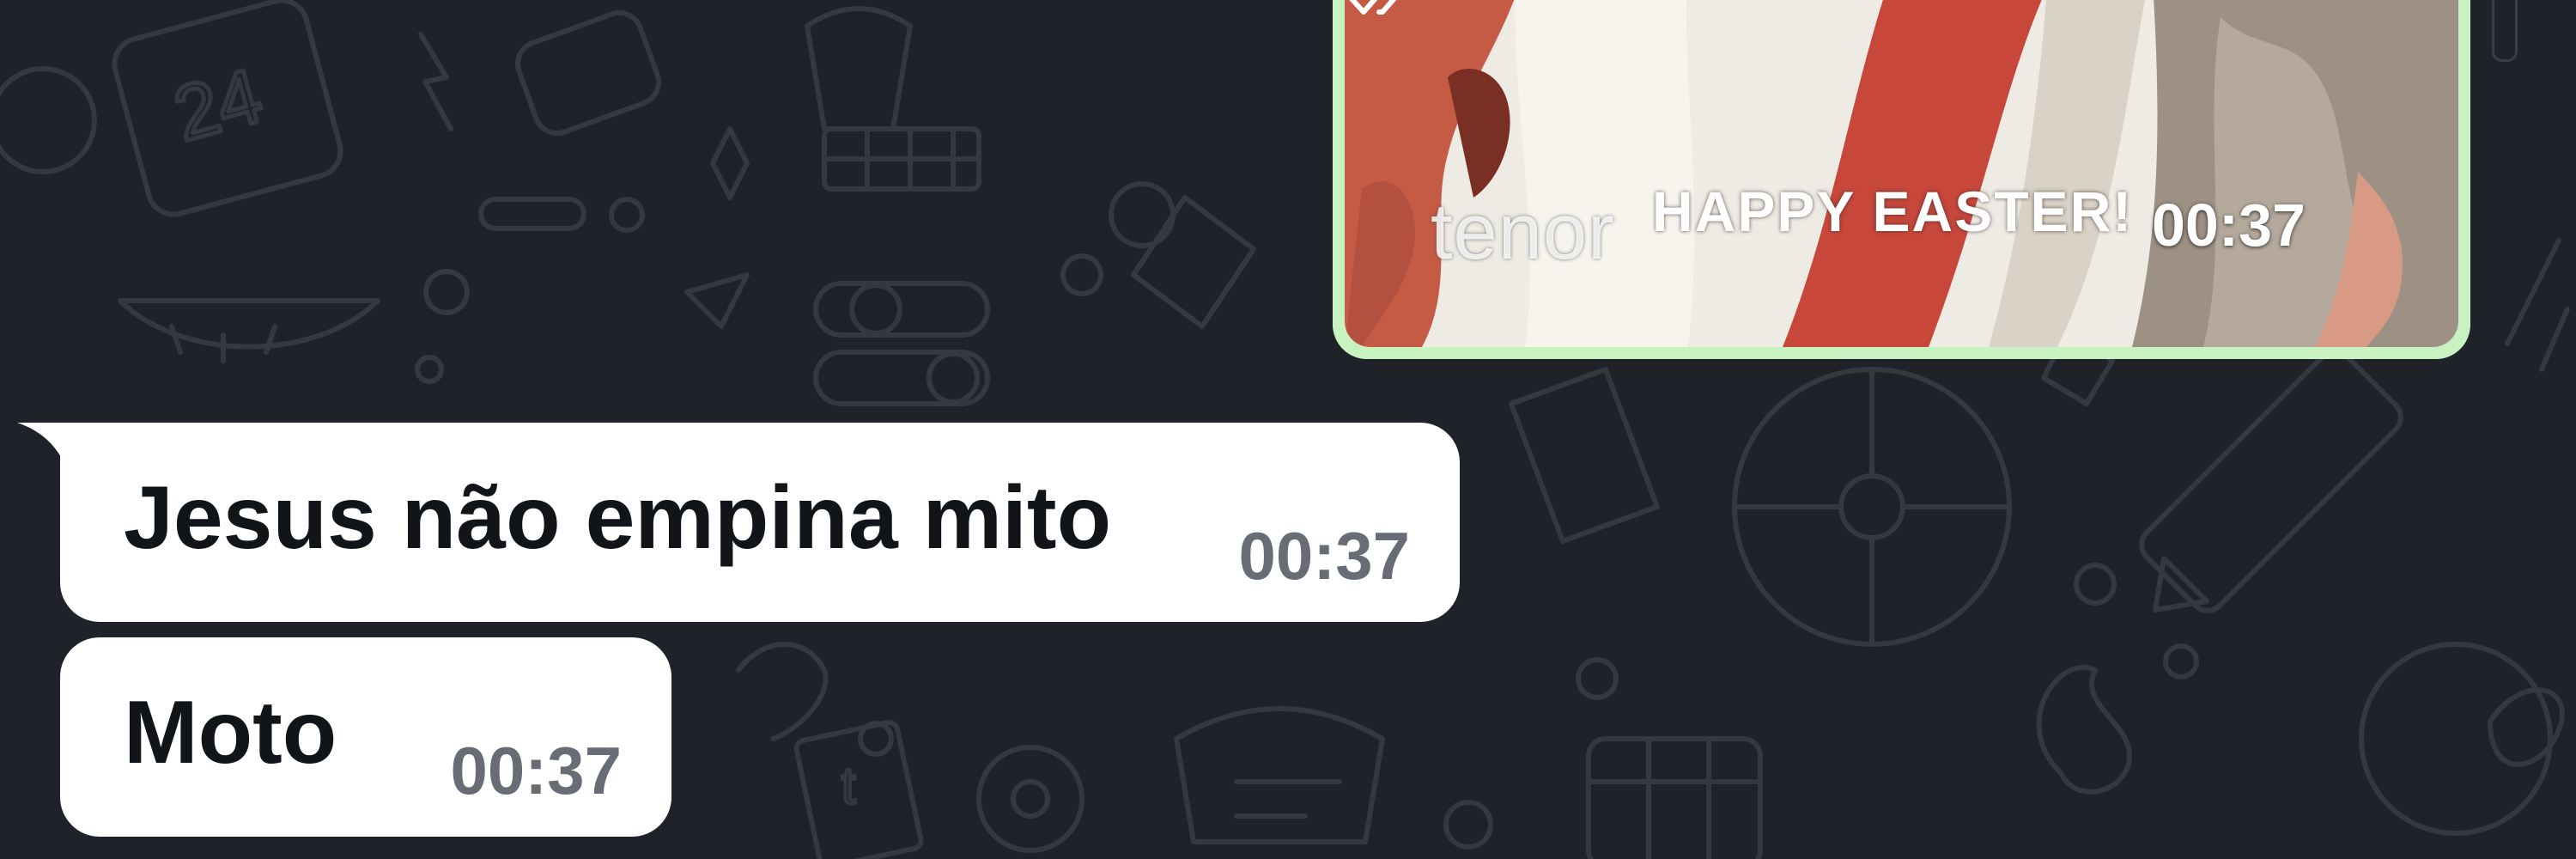 This screenshot has height=859, width=2576. What do you see at coordinates (218, 105) in the screenshot?
I see `svg-text: 24` at bounding box center [218, 105].